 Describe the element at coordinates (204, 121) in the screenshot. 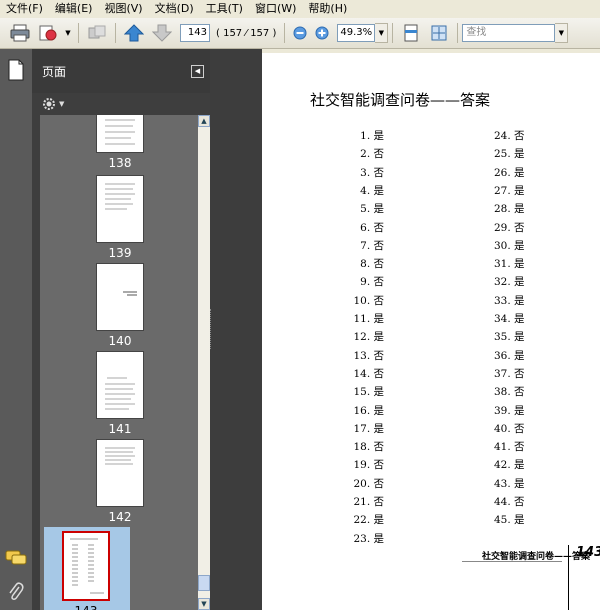

I see `scroll-up-button: ▲` at that location.